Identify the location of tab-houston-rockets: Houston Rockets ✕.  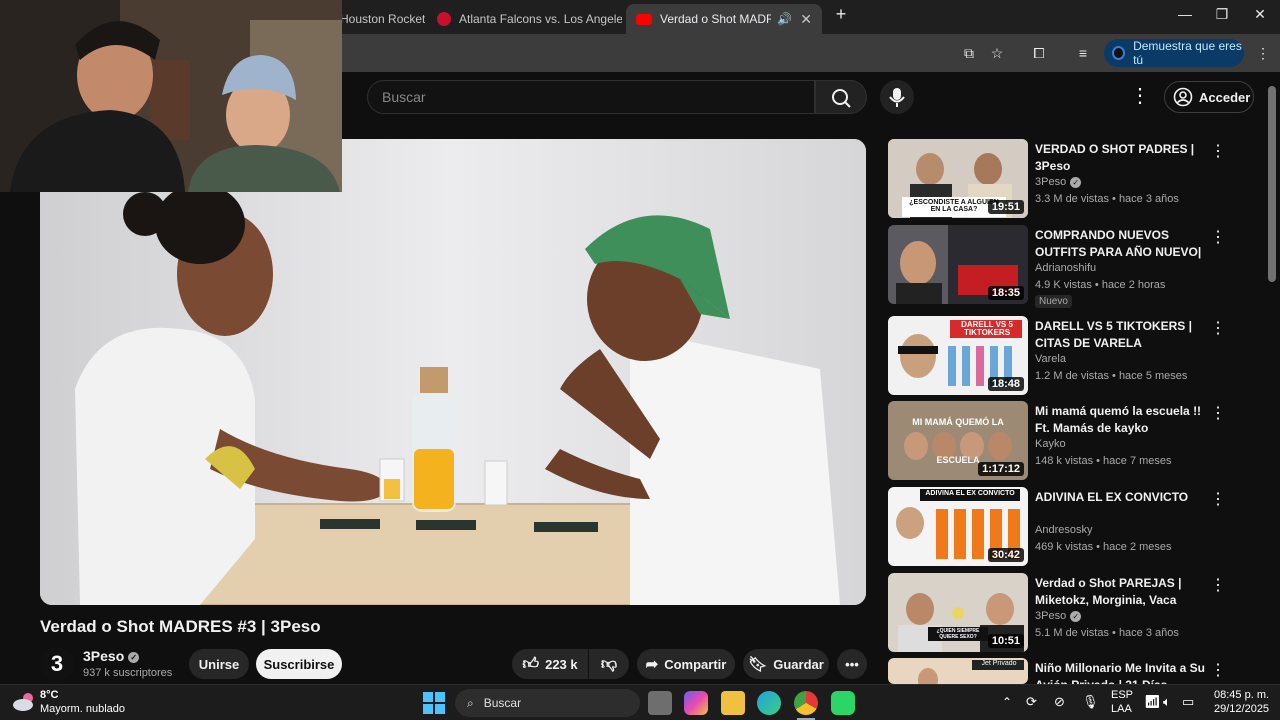
(377, 19).